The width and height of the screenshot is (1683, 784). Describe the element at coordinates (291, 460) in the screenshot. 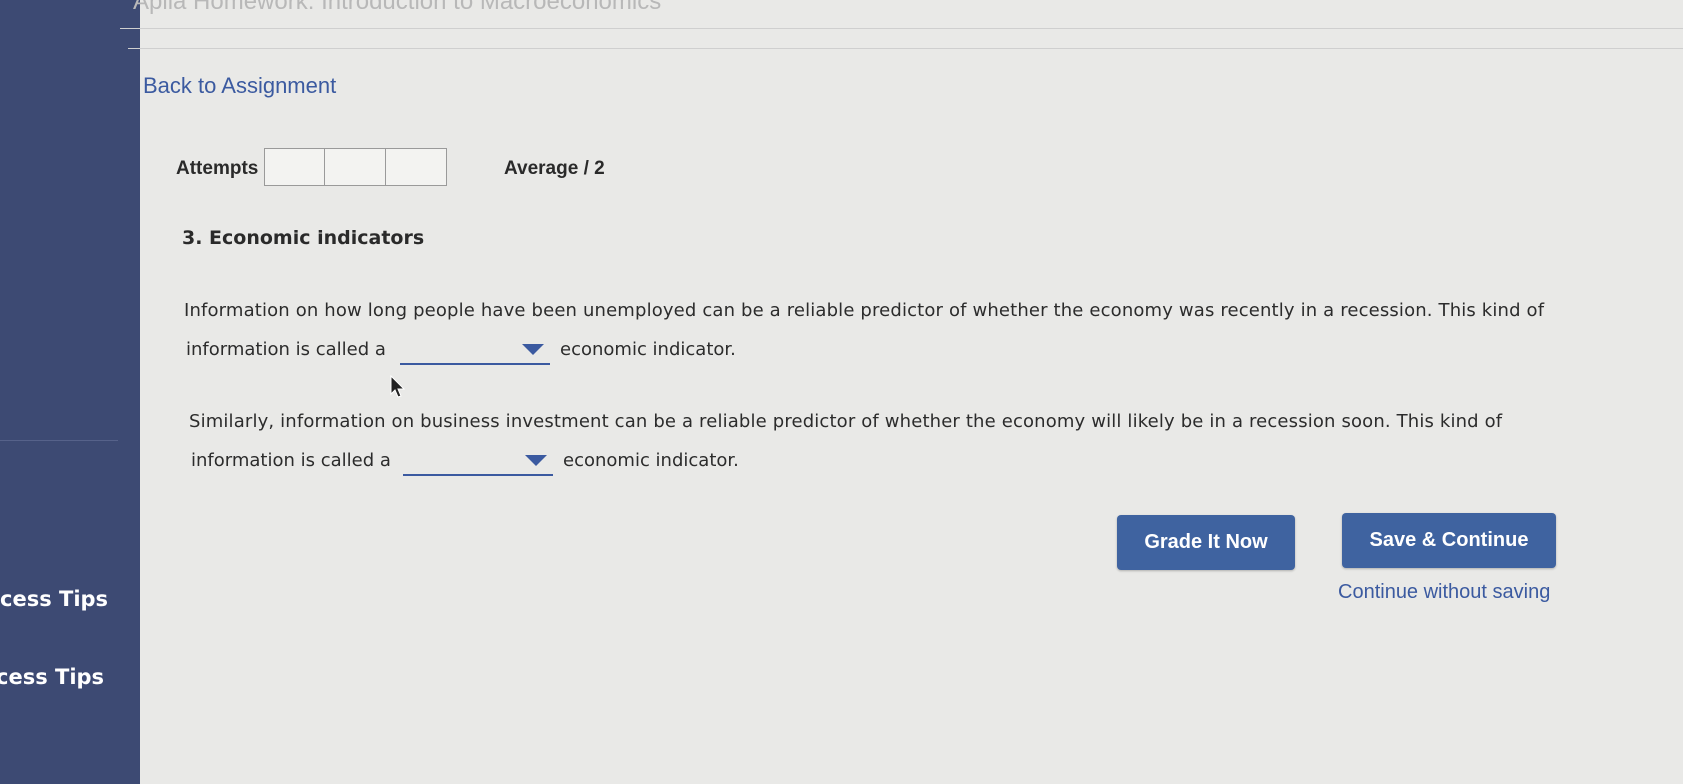

I see `question-paragraph-2-prefix: information is called a` at that location.